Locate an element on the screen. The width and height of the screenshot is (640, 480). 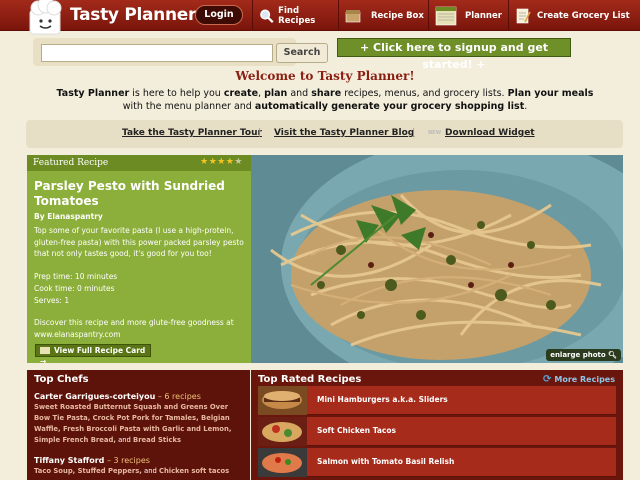
chef-name: Carter Garrigues-corteiyou is located at coordinates (94, 396).